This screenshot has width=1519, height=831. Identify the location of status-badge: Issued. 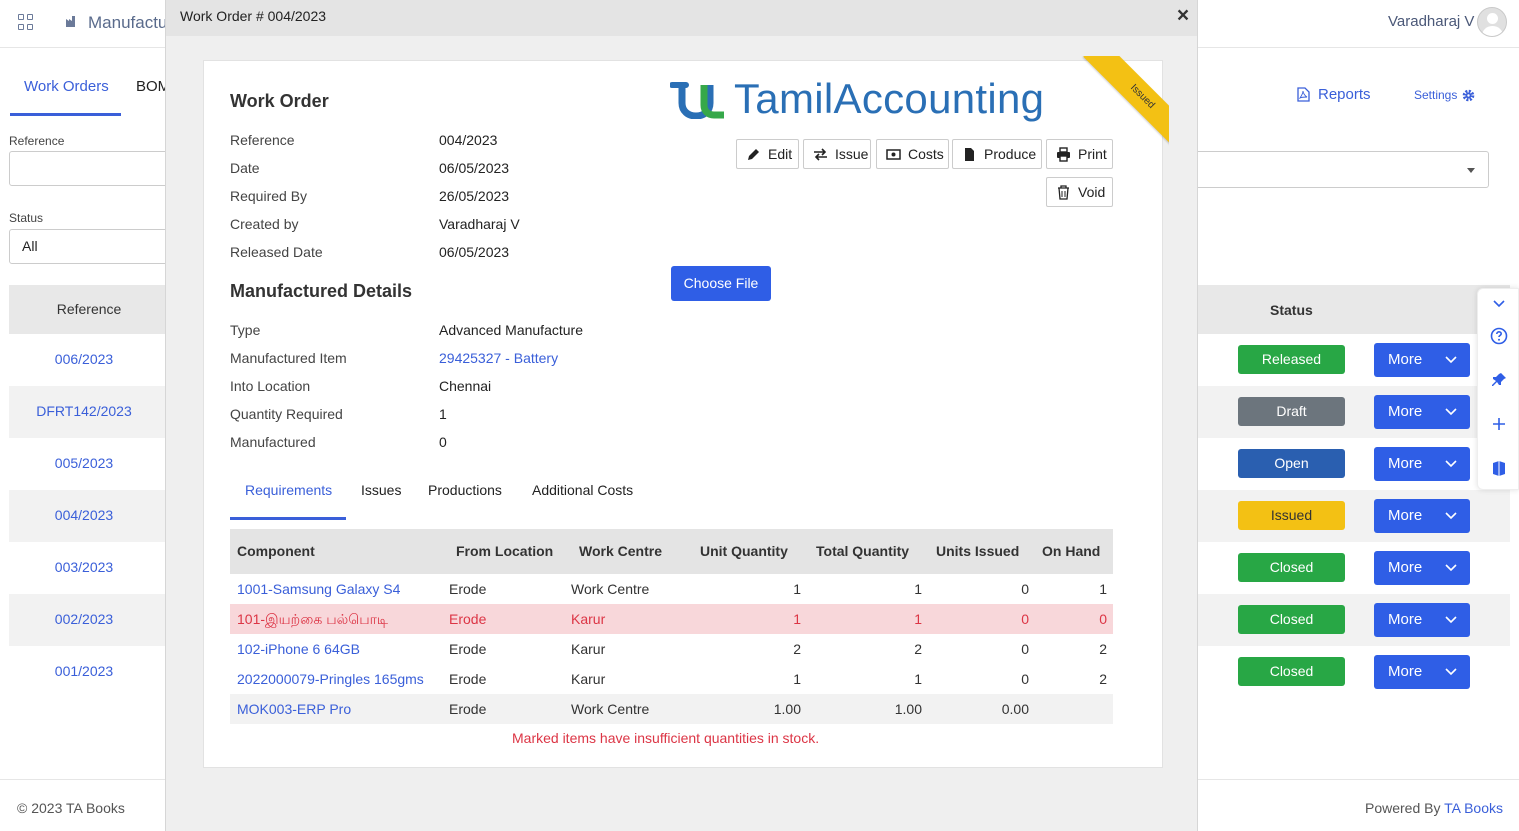
(1291, 515).